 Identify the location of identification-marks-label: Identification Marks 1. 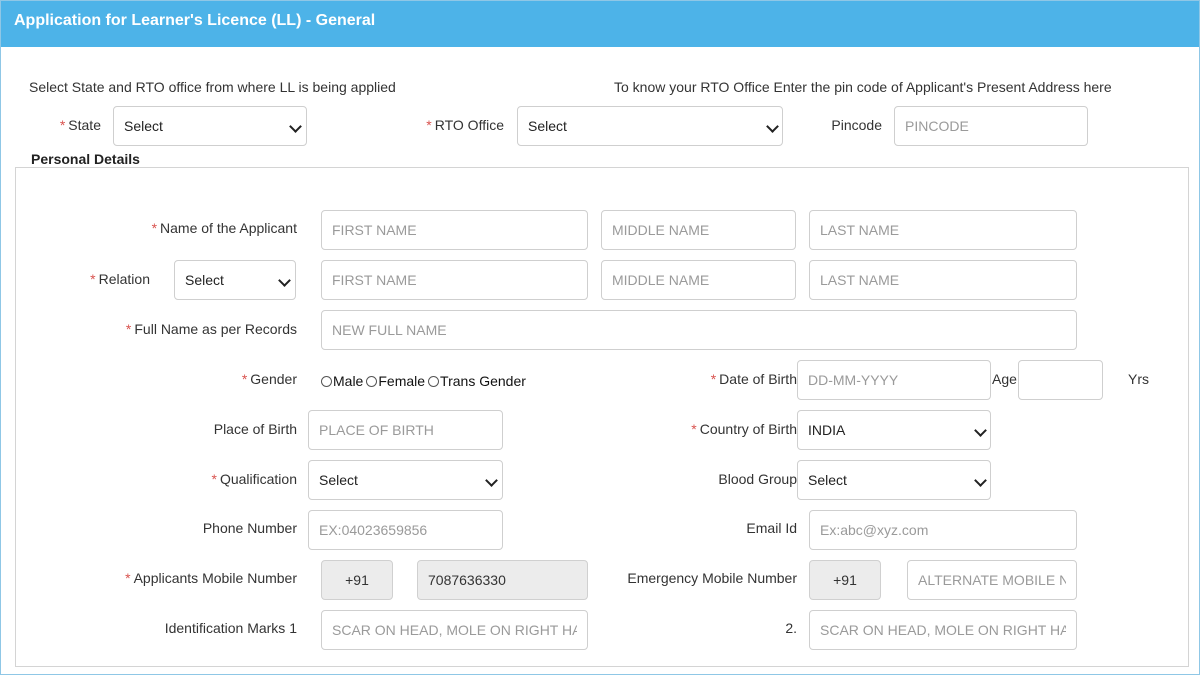
(230, 628).